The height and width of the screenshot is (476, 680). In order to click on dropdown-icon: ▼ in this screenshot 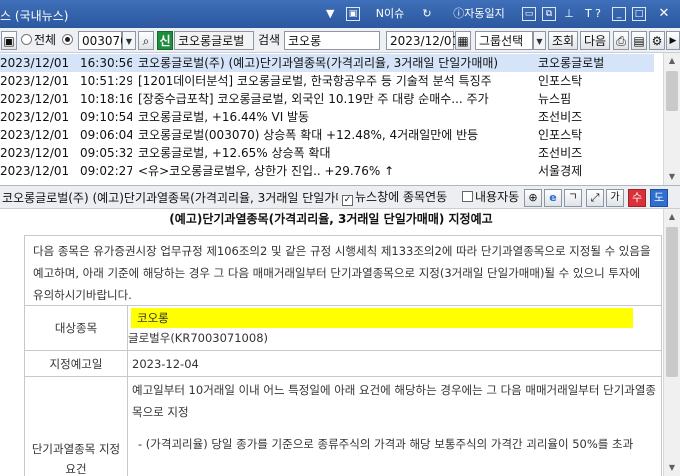, I will do `click(330, 14)`.